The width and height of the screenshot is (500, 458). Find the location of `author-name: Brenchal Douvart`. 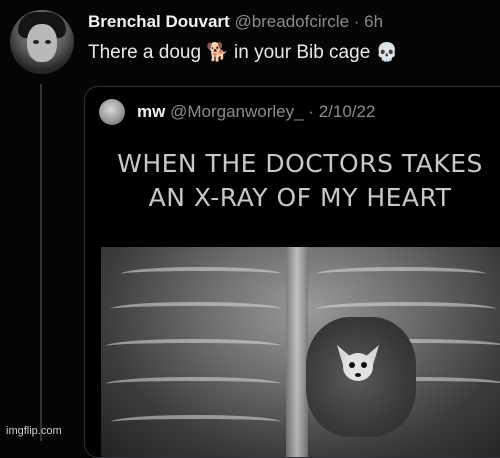

author-name: Brenchal Douvart is located at coordinates (159, 21).